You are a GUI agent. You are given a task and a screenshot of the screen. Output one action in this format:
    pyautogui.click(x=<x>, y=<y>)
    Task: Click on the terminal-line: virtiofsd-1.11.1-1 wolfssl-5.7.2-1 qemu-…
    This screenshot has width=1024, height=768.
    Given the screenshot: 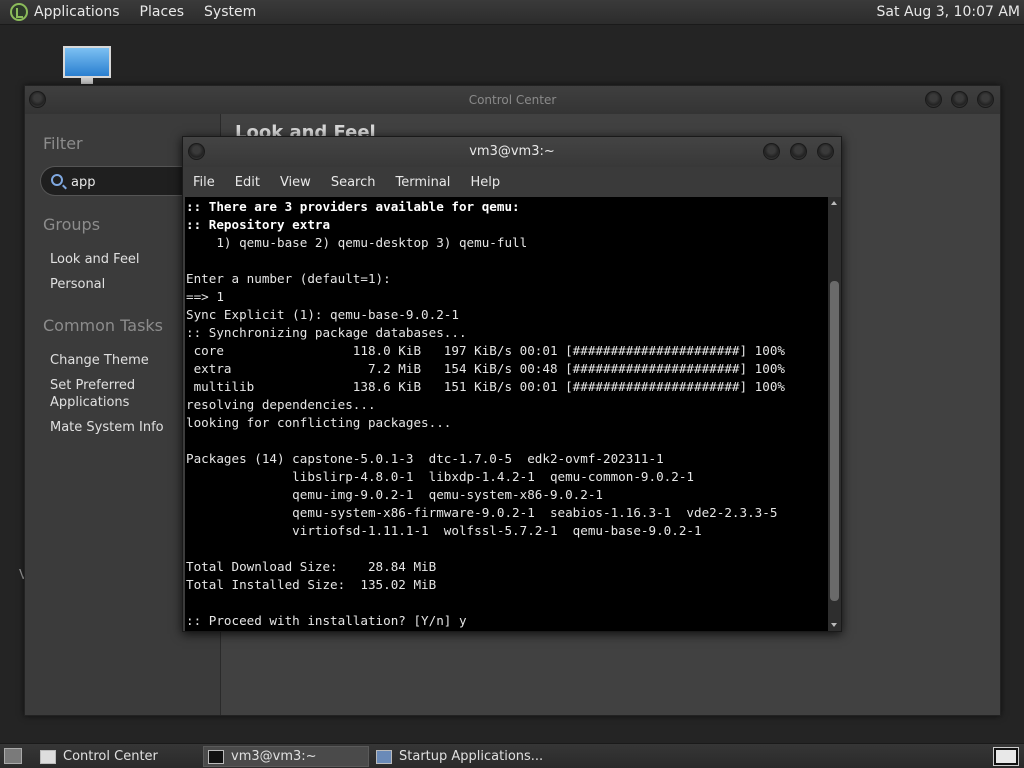 What is the action you would take?
    pyautogui.click(x=444, y=530)
    